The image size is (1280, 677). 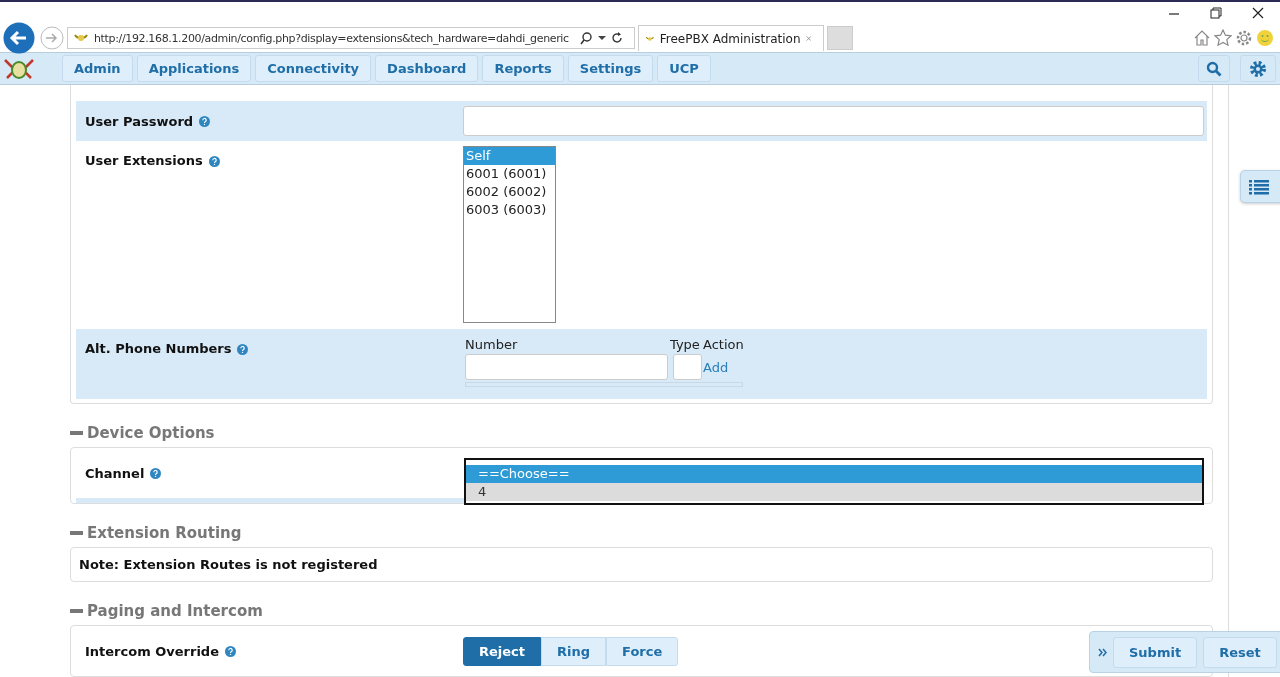 What do you see at coordinates (1240, 652) in the screenshot?
I see `form-action-button: Reset` at bounding box center [1240, 652].